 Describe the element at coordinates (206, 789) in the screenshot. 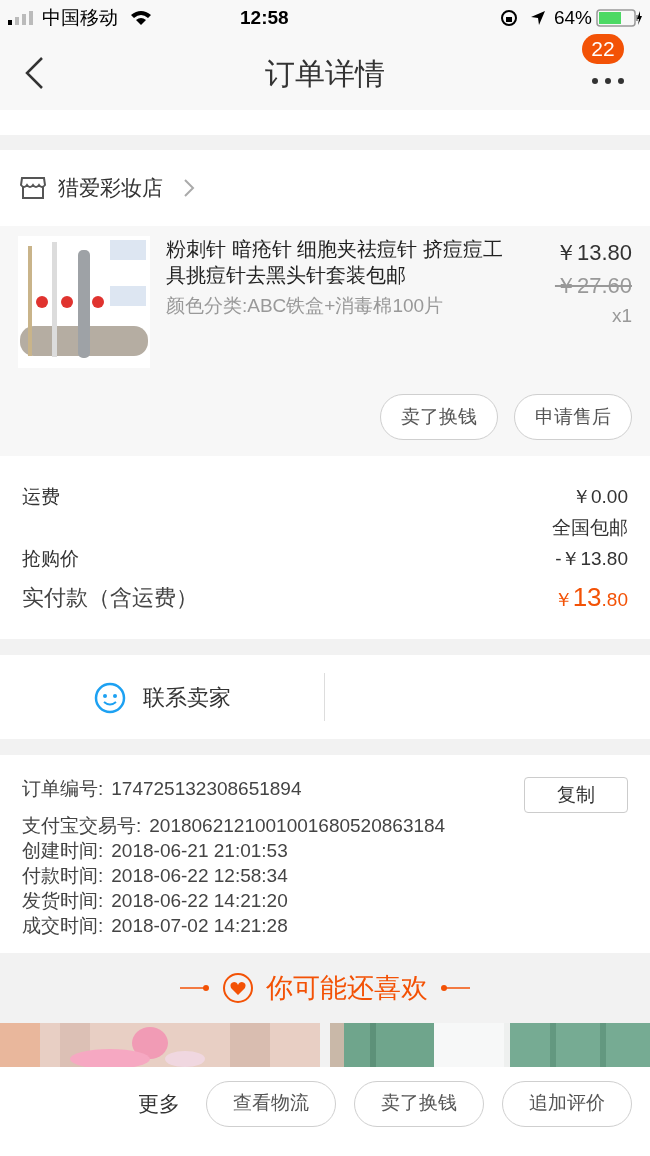

I see `info-value: 174725132308651894` at that location.